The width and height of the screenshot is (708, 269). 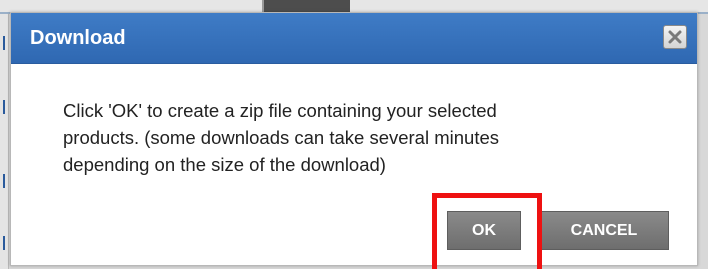 What do you see at coordinates (604, 230) in the screenshot?
I see `cancel-button: CANCEL` at bounding box center [604, 230].